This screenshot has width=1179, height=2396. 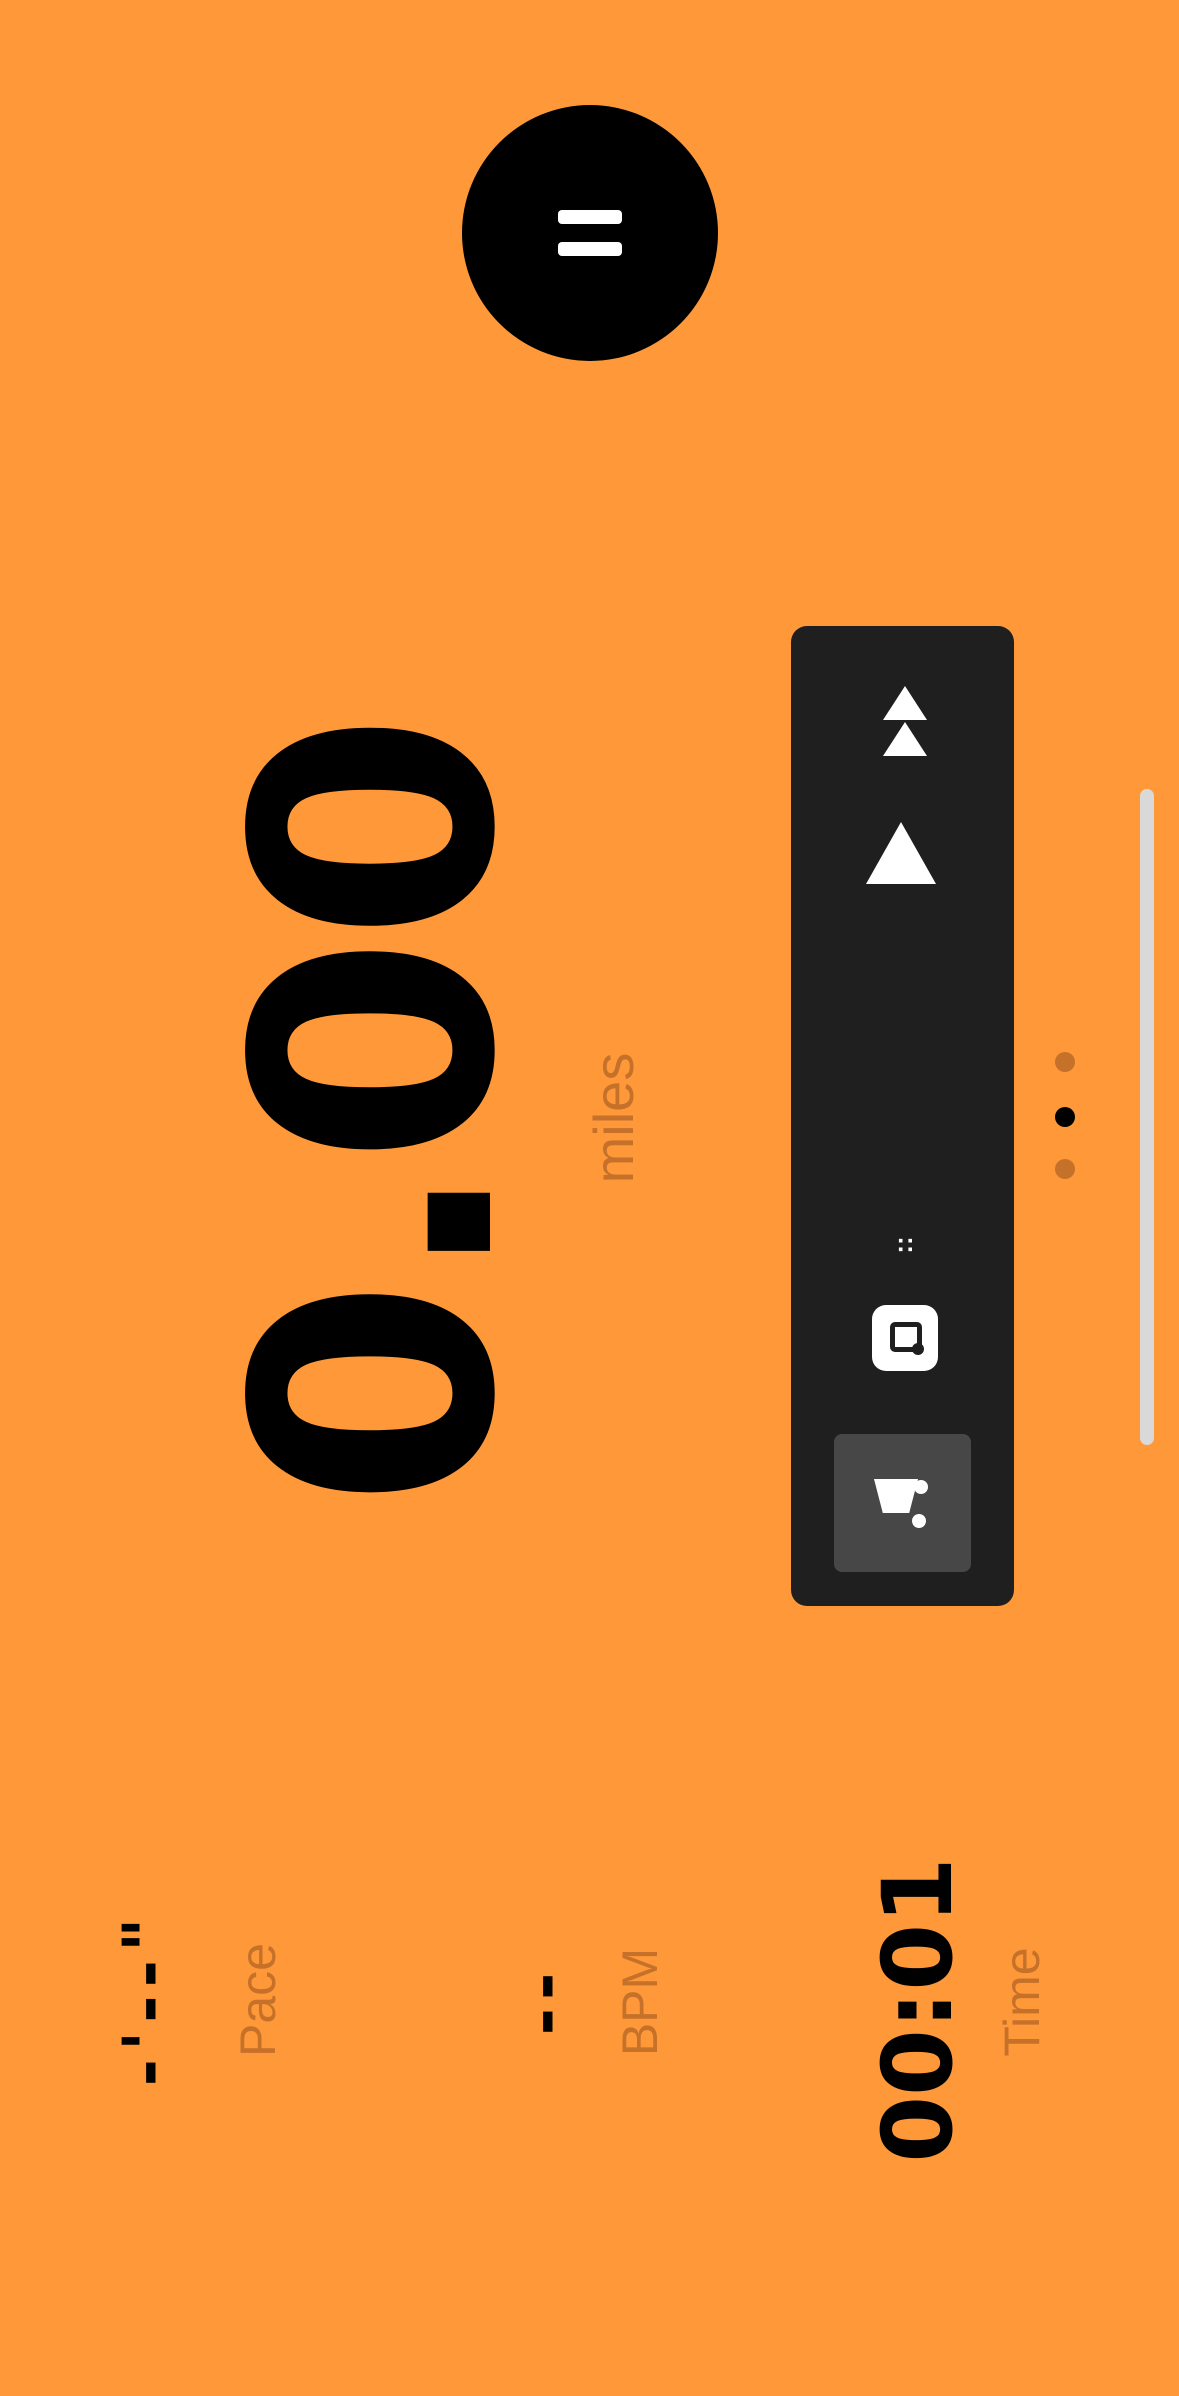 What do you see at coordinates (1065, 1117) in the screenshot?
I see `page-dot-active` at bounding box center [1065, 1117].